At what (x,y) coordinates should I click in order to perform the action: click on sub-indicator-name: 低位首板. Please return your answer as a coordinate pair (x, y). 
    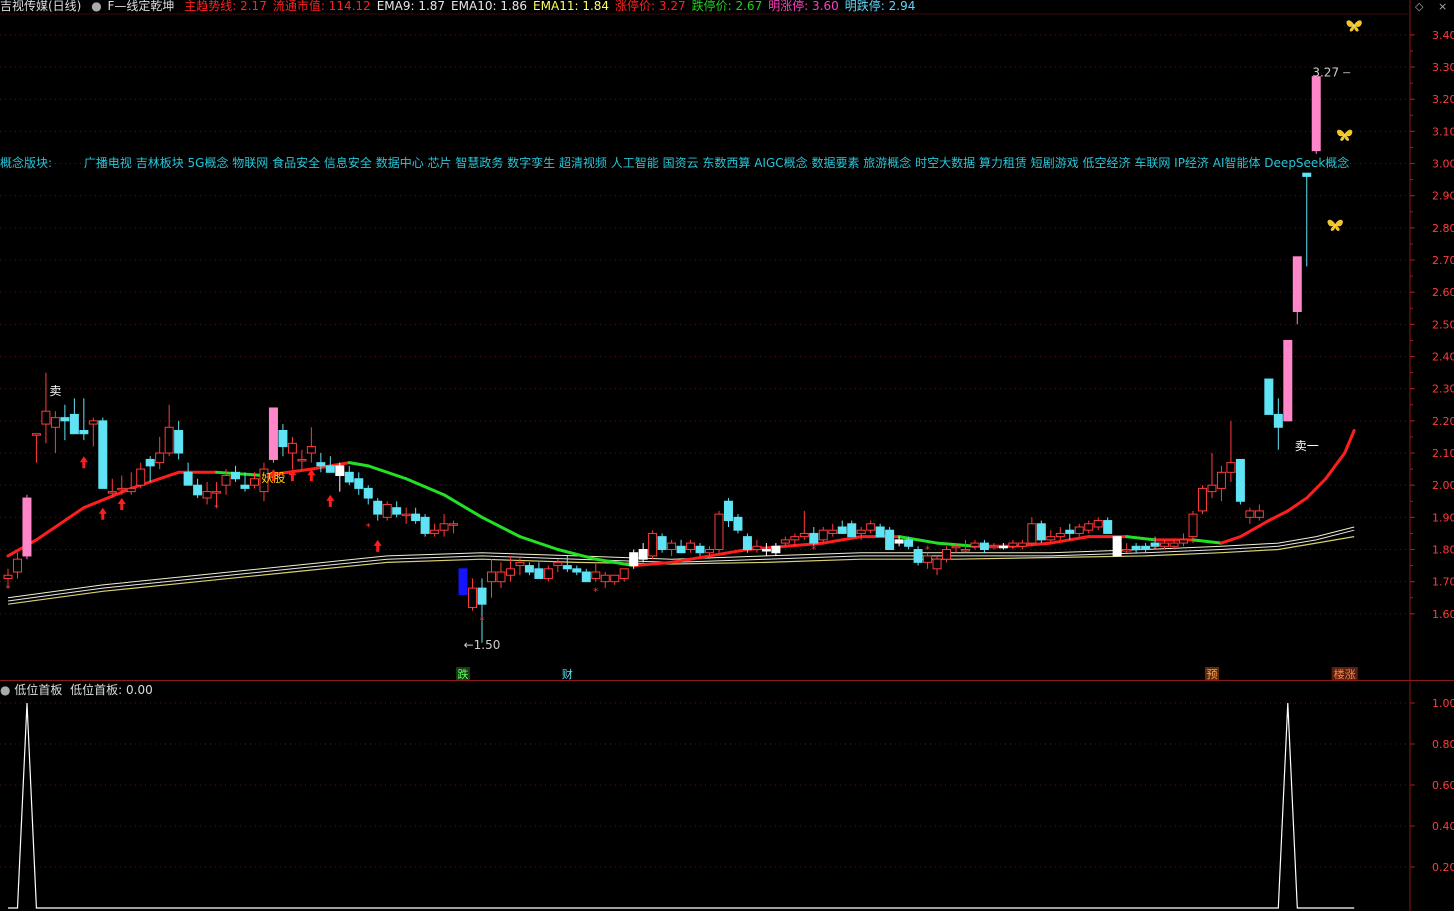
    Looking at the image, I should click on (38, 690).